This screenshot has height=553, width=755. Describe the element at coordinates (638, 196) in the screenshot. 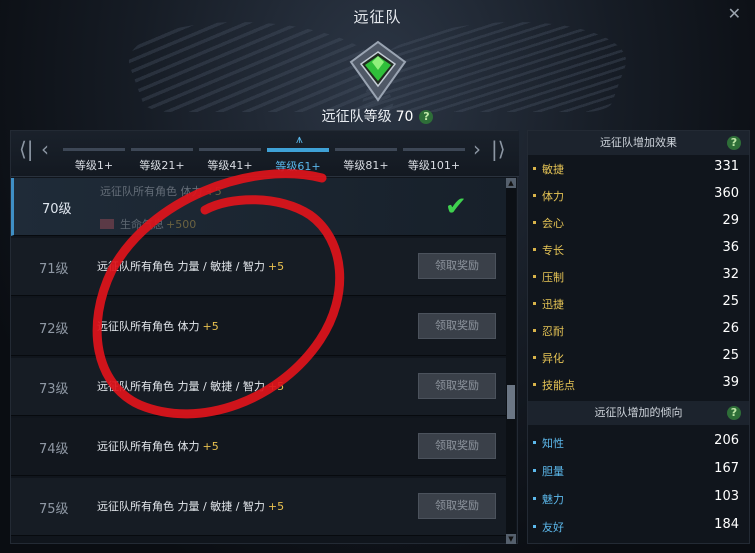

I see `stat-stamina: 体力 360` at that location.